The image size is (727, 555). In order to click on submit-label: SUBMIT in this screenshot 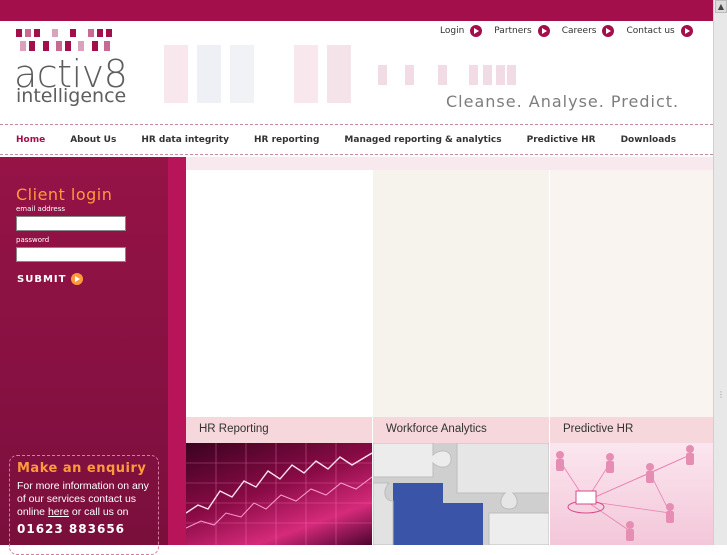, I will do `click(42, 279)`.